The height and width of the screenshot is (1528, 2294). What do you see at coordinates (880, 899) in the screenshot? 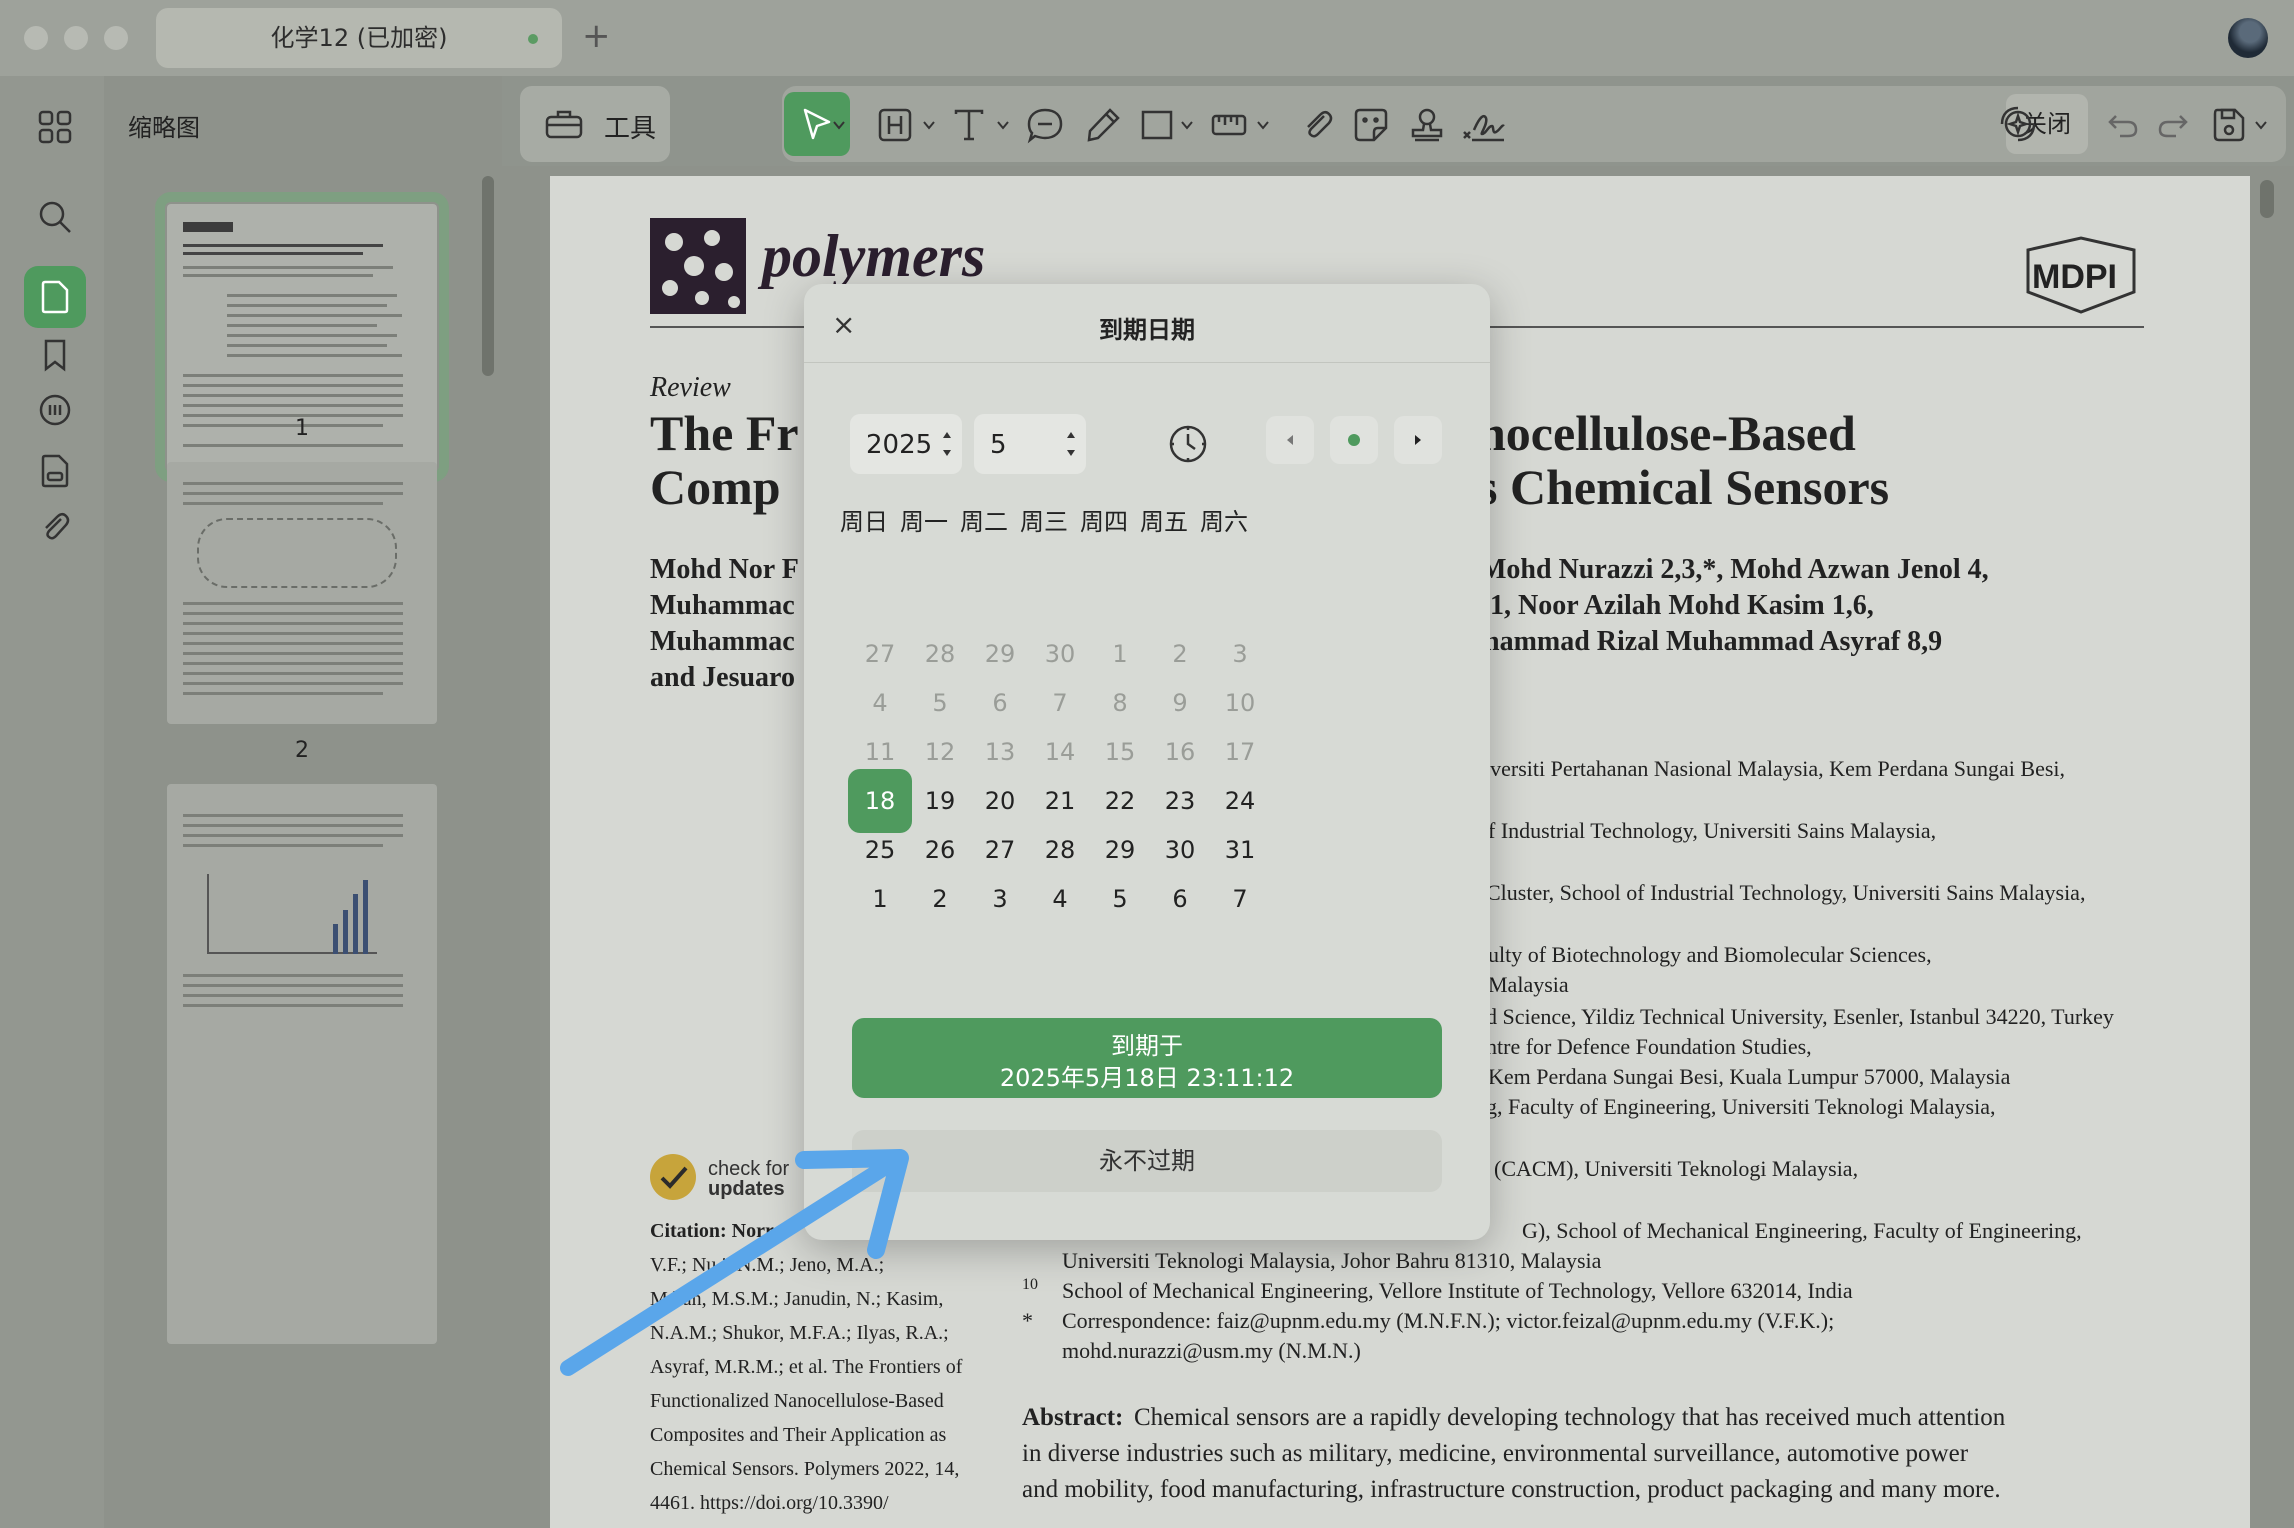
I see `calendar-day: 1` at bounding box center [880, 899].